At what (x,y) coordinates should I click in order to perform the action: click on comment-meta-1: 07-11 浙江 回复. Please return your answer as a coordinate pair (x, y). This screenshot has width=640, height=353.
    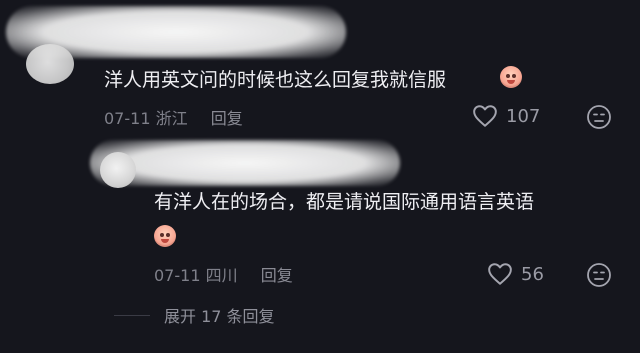
    Looking at the image, I should click on (173, 117).